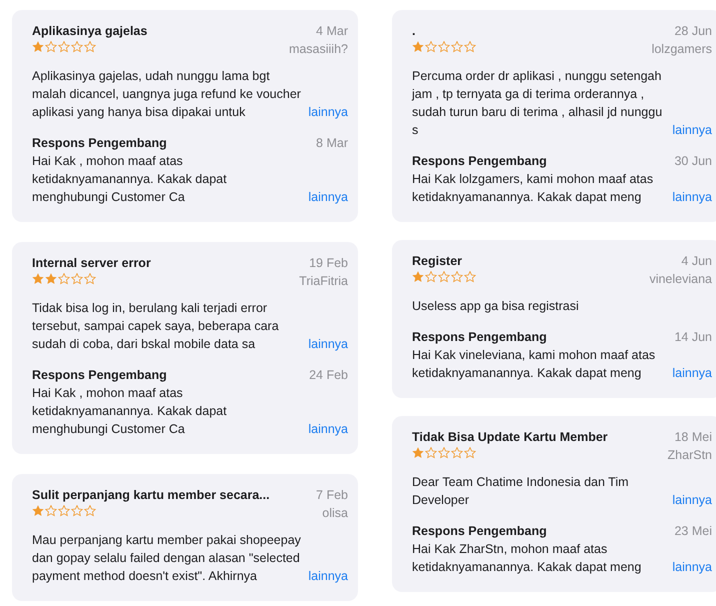 The width and height of the screenshot is (716, 606). What do you see at coordinates (510, 437) in the screenshot?
I see `review-title: Tidak Bisa Update Kartu Member` at bounding box center [510, 437].